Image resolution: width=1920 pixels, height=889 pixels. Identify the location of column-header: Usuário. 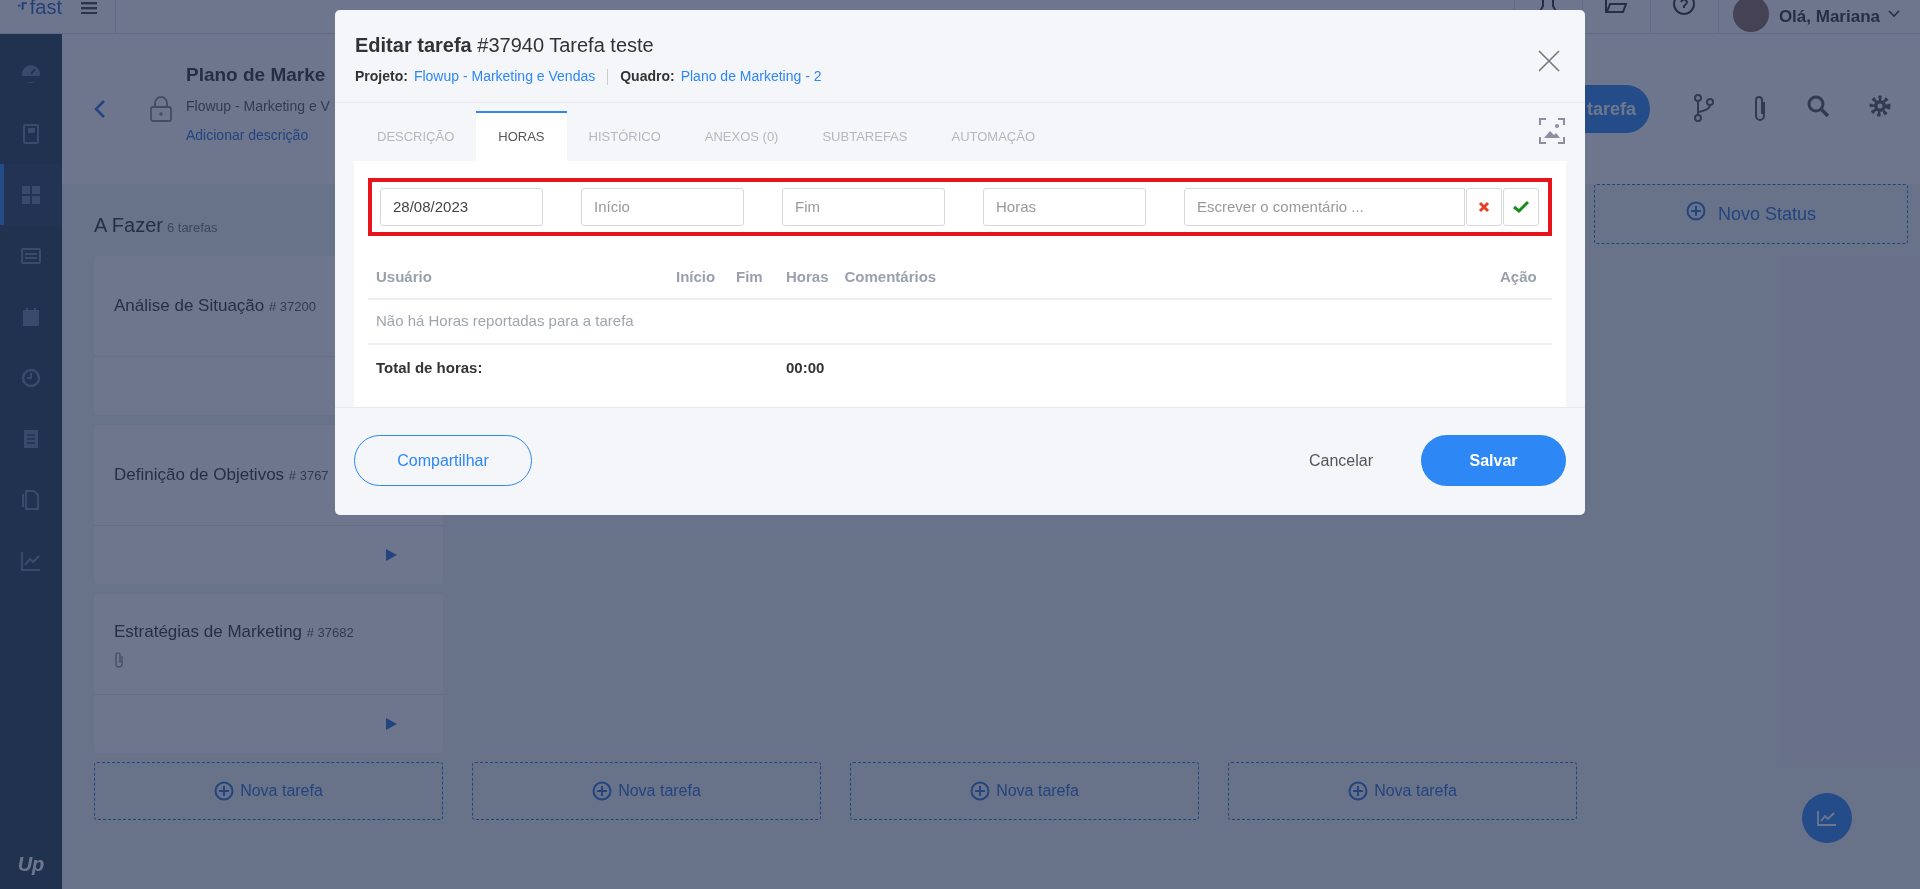
(518, 282).